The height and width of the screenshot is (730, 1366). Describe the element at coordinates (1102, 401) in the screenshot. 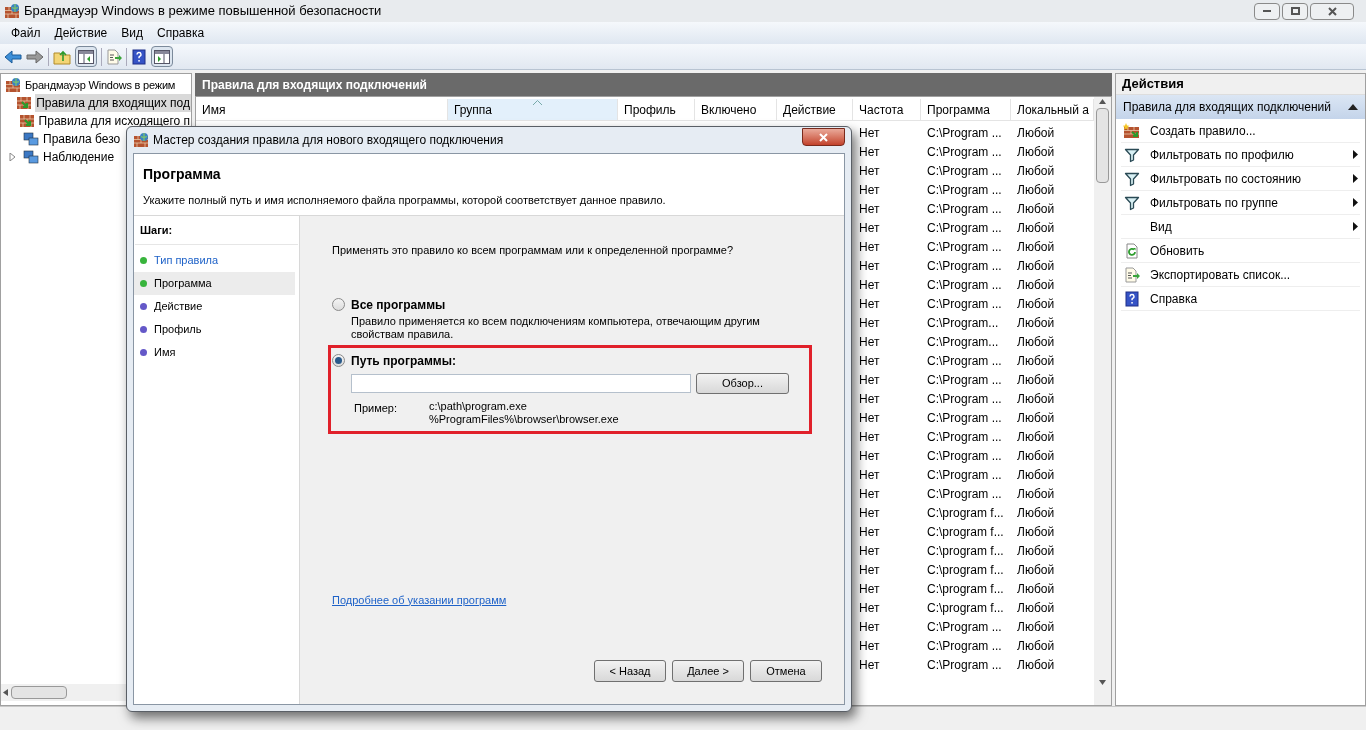

I see `scrollbar` at that location.